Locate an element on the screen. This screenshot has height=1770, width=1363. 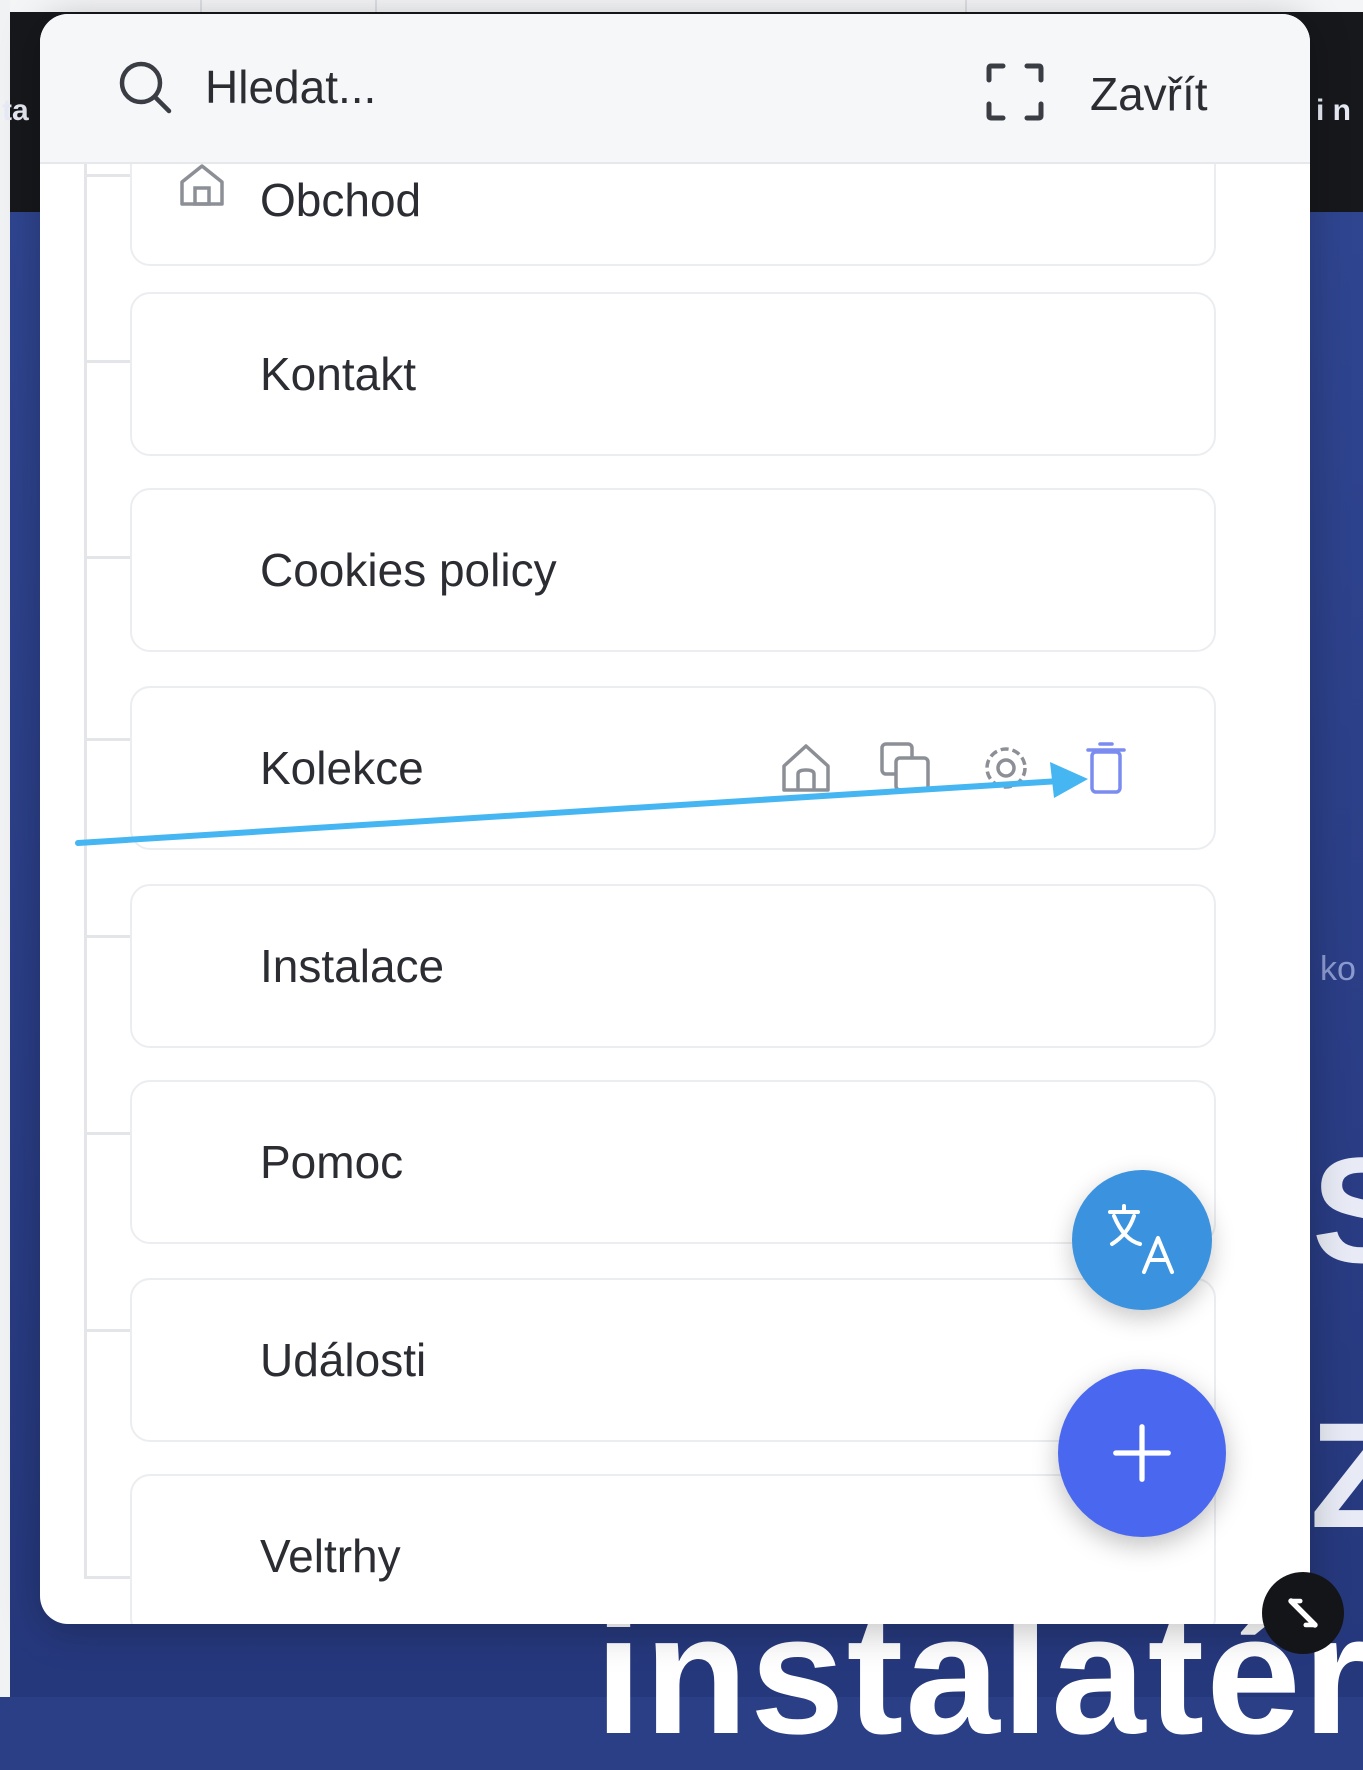
panel-header: Zavřít is located at coordinates (675, 89).